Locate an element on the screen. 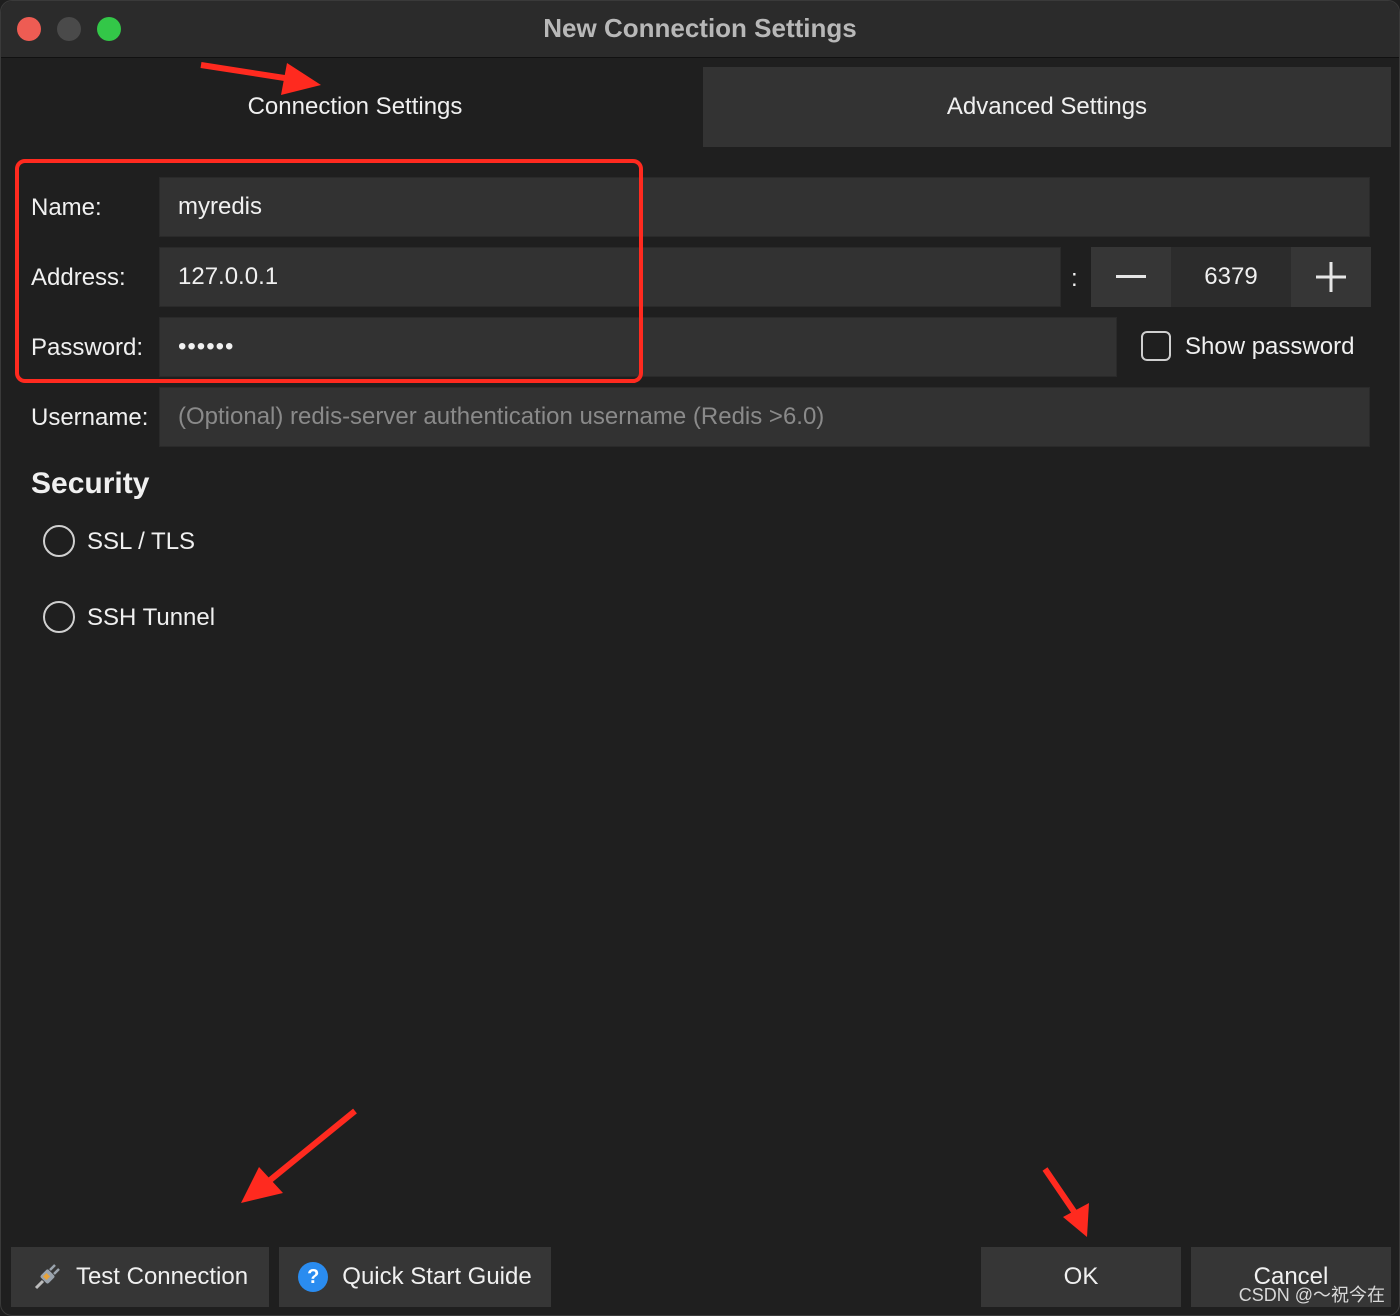 The image size is (1400, 1316). arrow-to-test-connection is located at coordinates (299, 1155).